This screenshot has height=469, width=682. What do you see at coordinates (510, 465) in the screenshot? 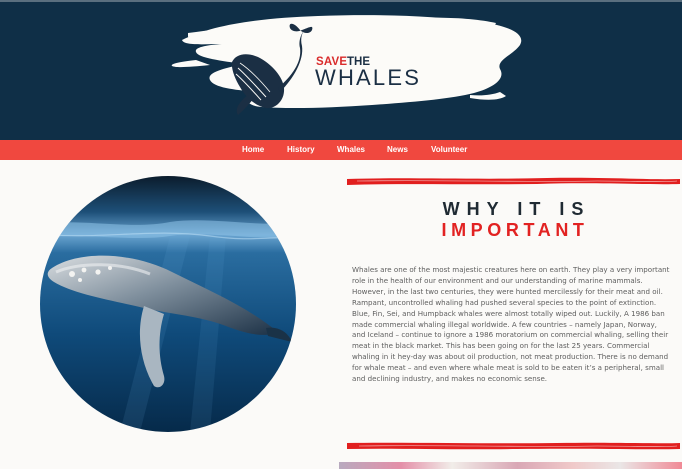
I see `next-section-image-edge` at bounding box center [510, 465].